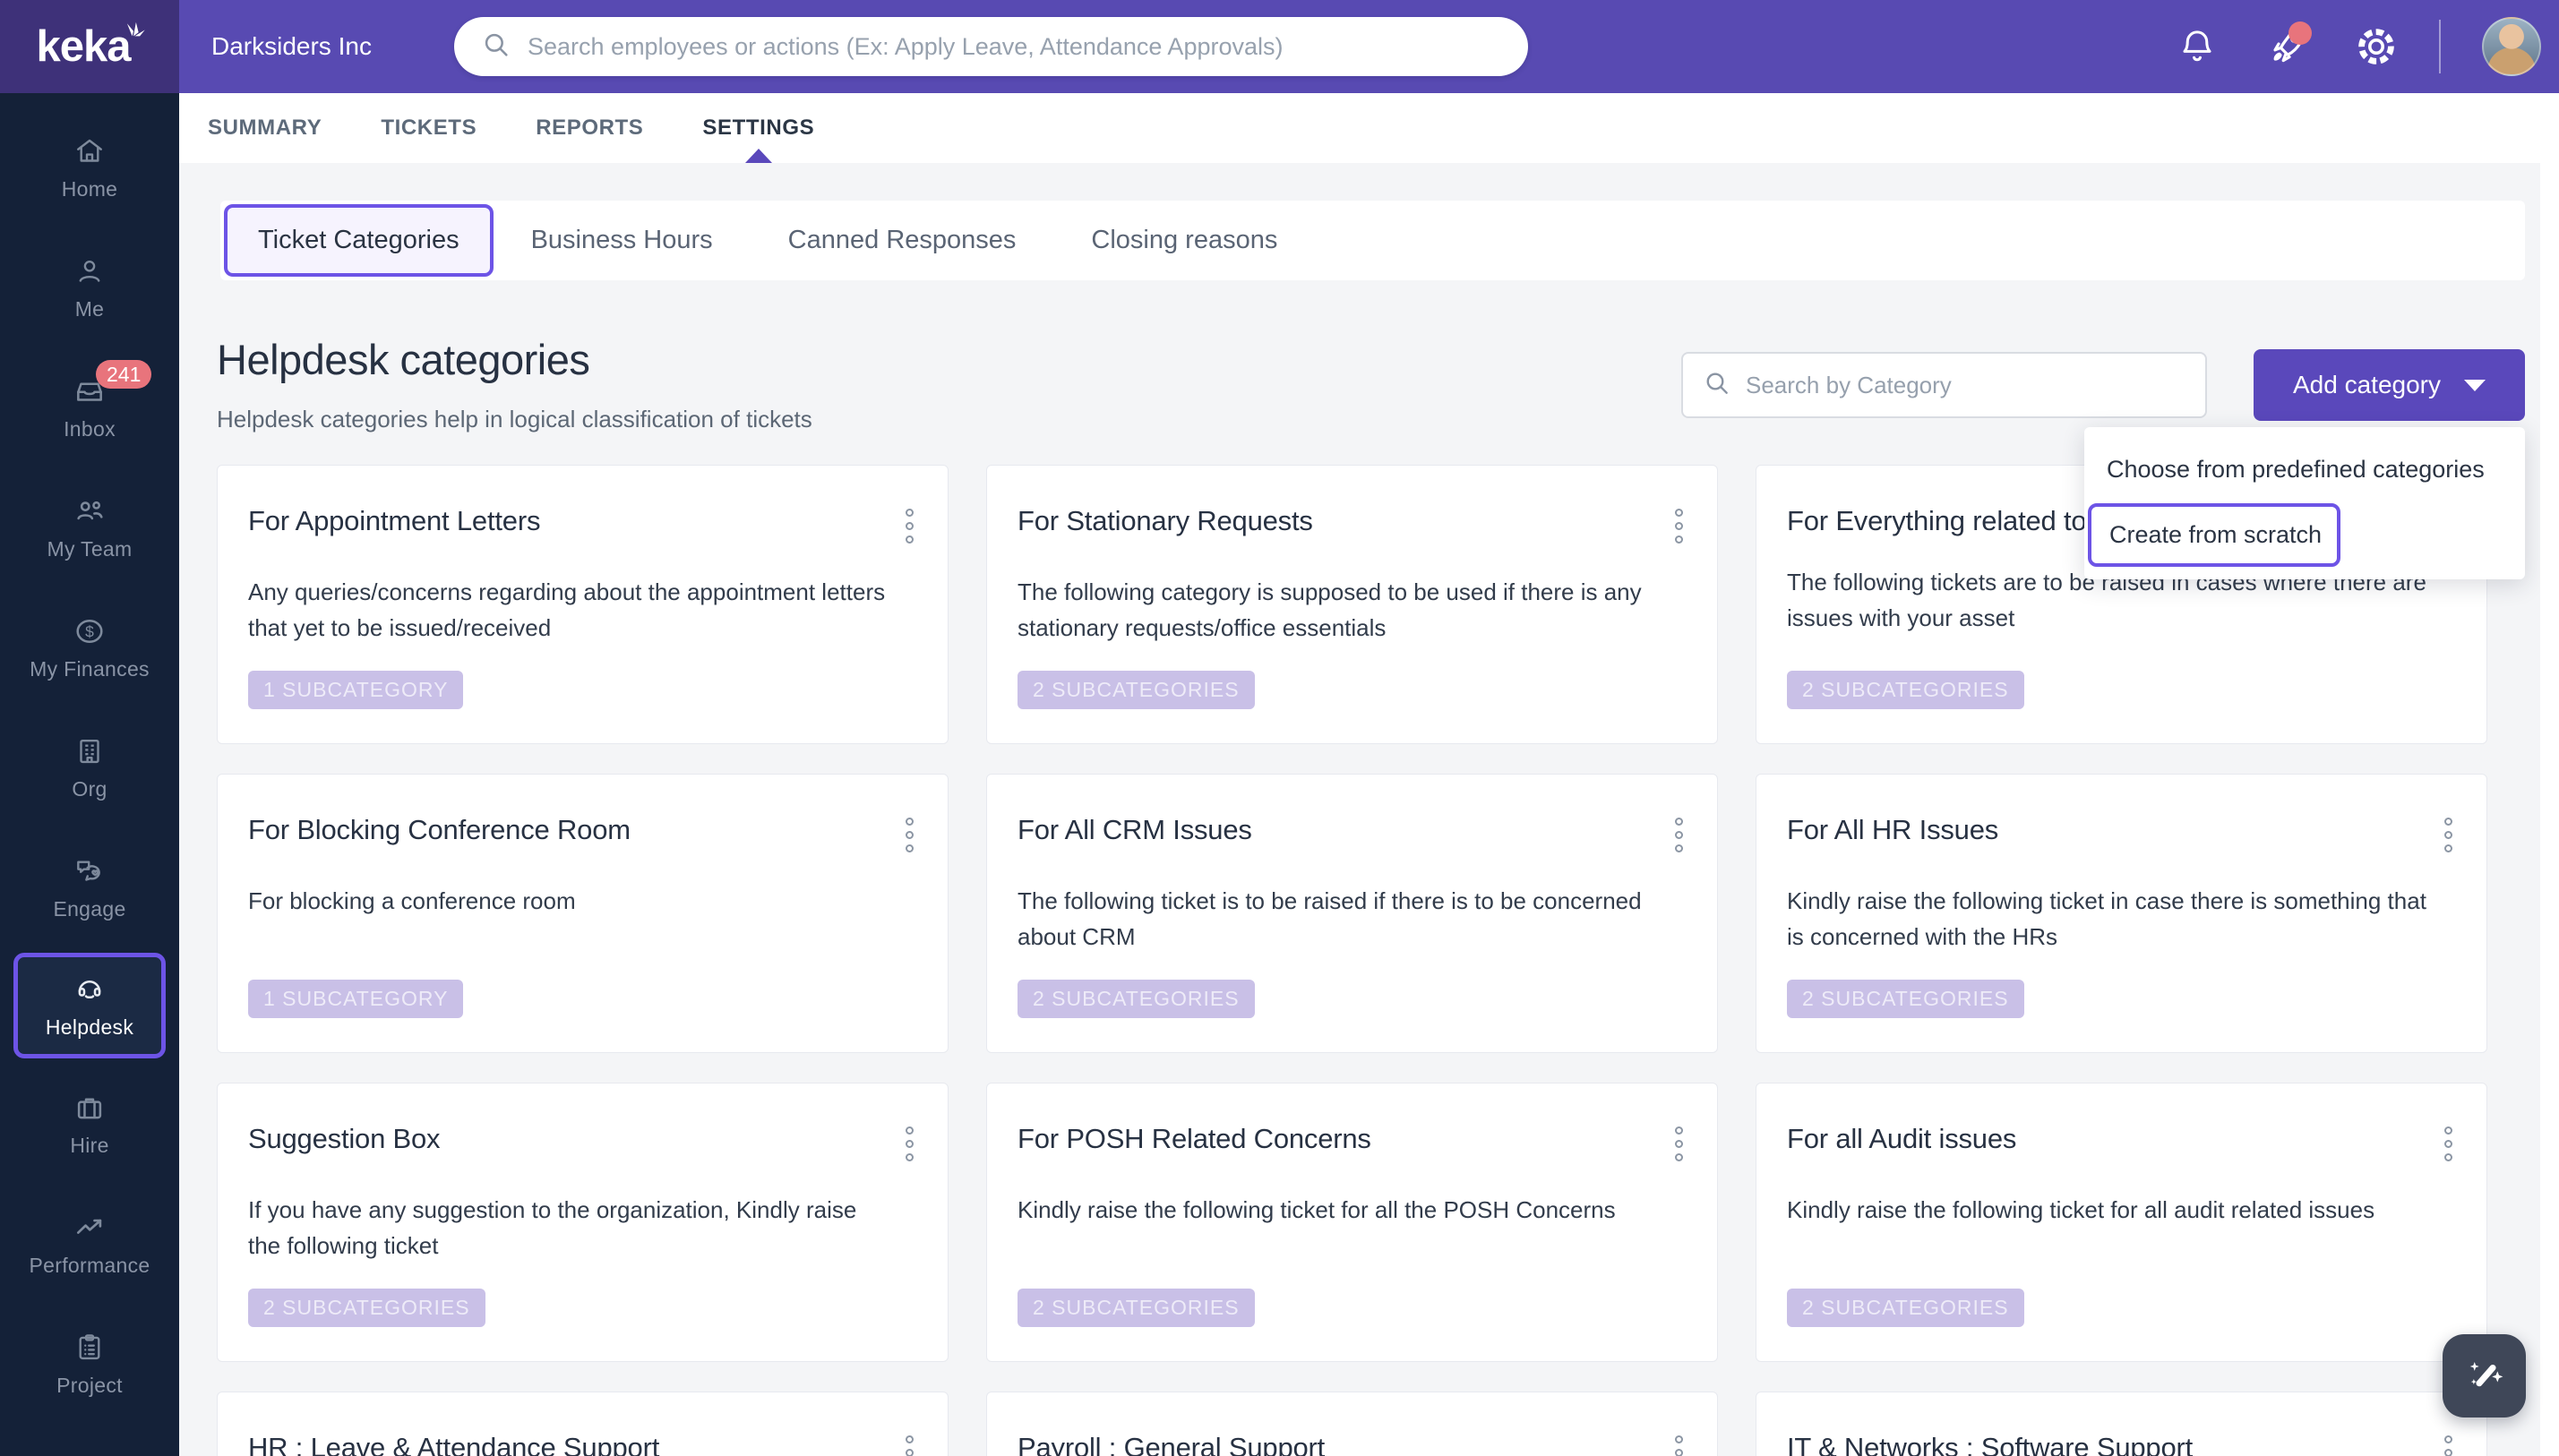  I want to click on sidebar-item-label: Home, so click(89, 188).